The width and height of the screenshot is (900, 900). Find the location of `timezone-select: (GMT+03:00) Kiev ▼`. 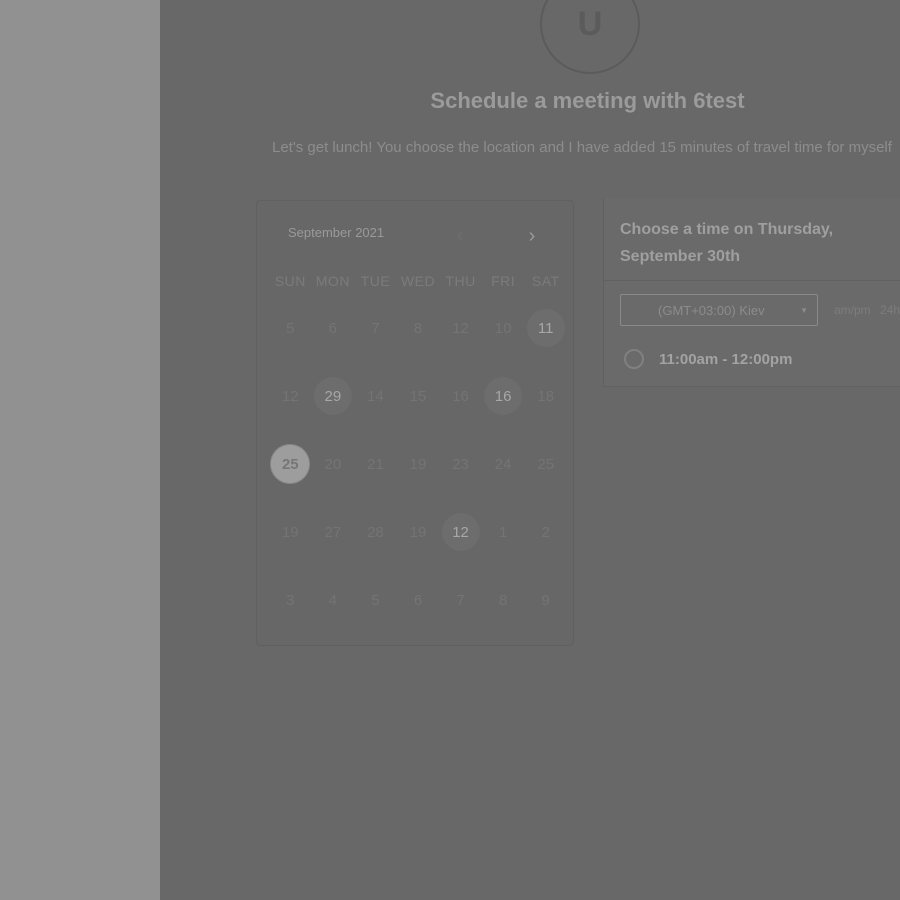

timezone-select: (GMT+03:00) Kiev ▼ is located at coordinates (719, 310).